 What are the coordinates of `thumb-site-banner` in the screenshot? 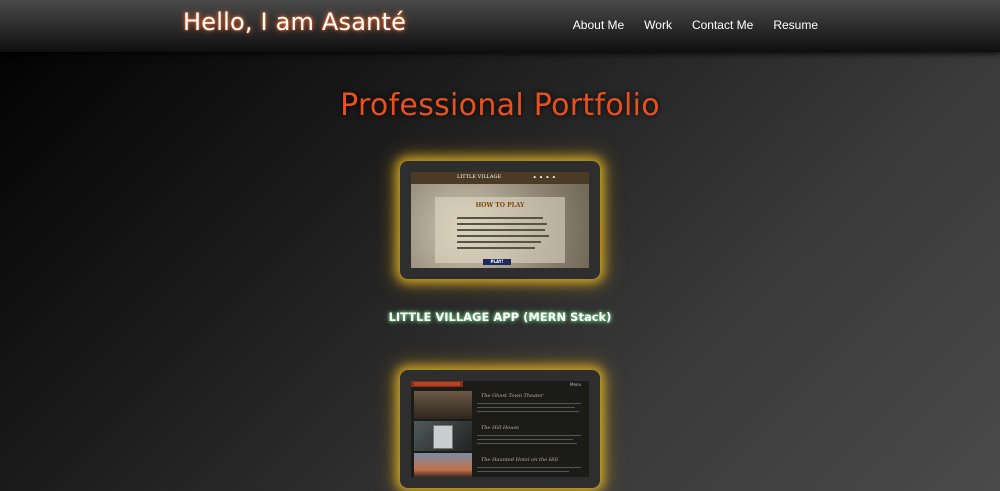 It's located at (437, 384).